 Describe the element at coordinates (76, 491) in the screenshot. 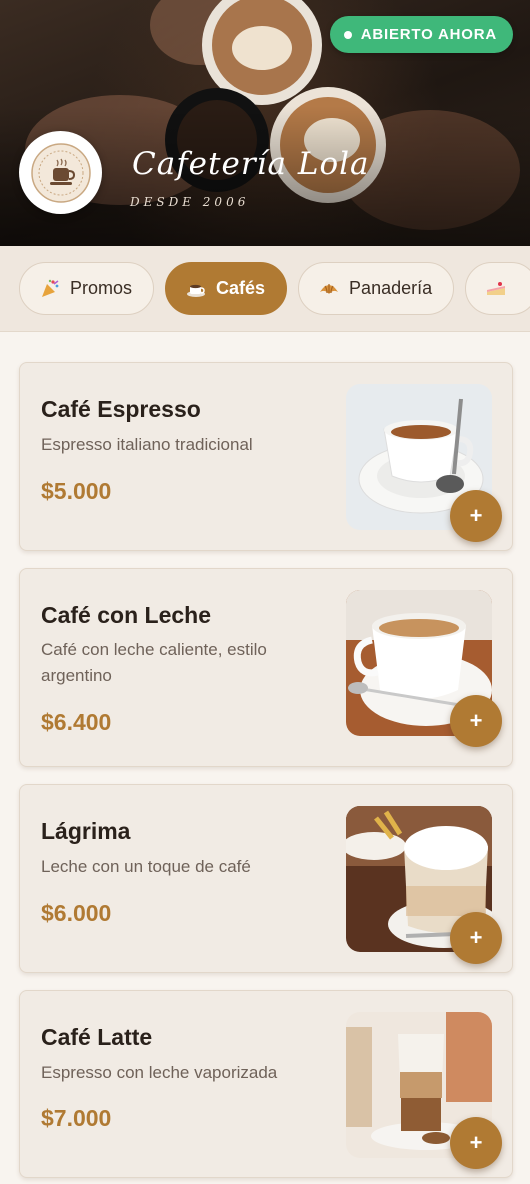

I see `product-price: $5.000` at that location.